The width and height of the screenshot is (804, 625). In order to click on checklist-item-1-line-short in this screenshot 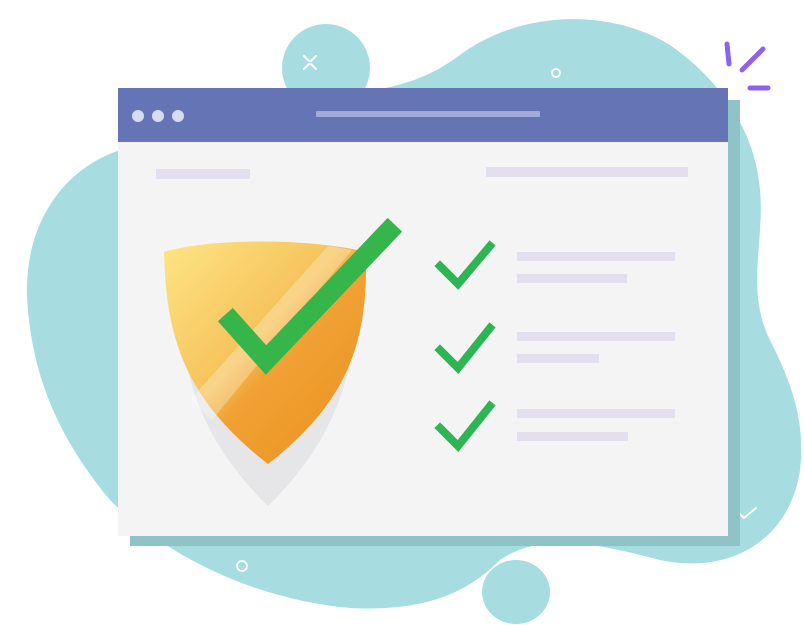, I will do `click(572, 278)`.